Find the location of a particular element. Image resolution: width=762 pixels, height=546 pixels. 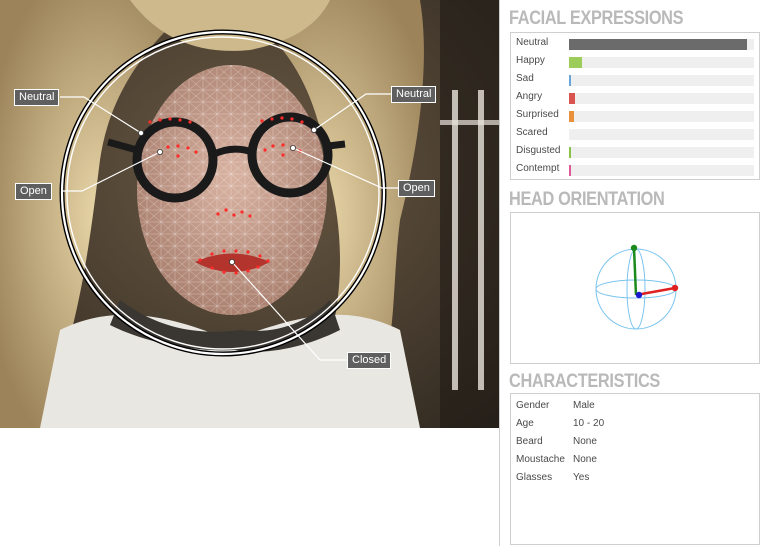

head-orientation-box is located at coordinates (635, 288).